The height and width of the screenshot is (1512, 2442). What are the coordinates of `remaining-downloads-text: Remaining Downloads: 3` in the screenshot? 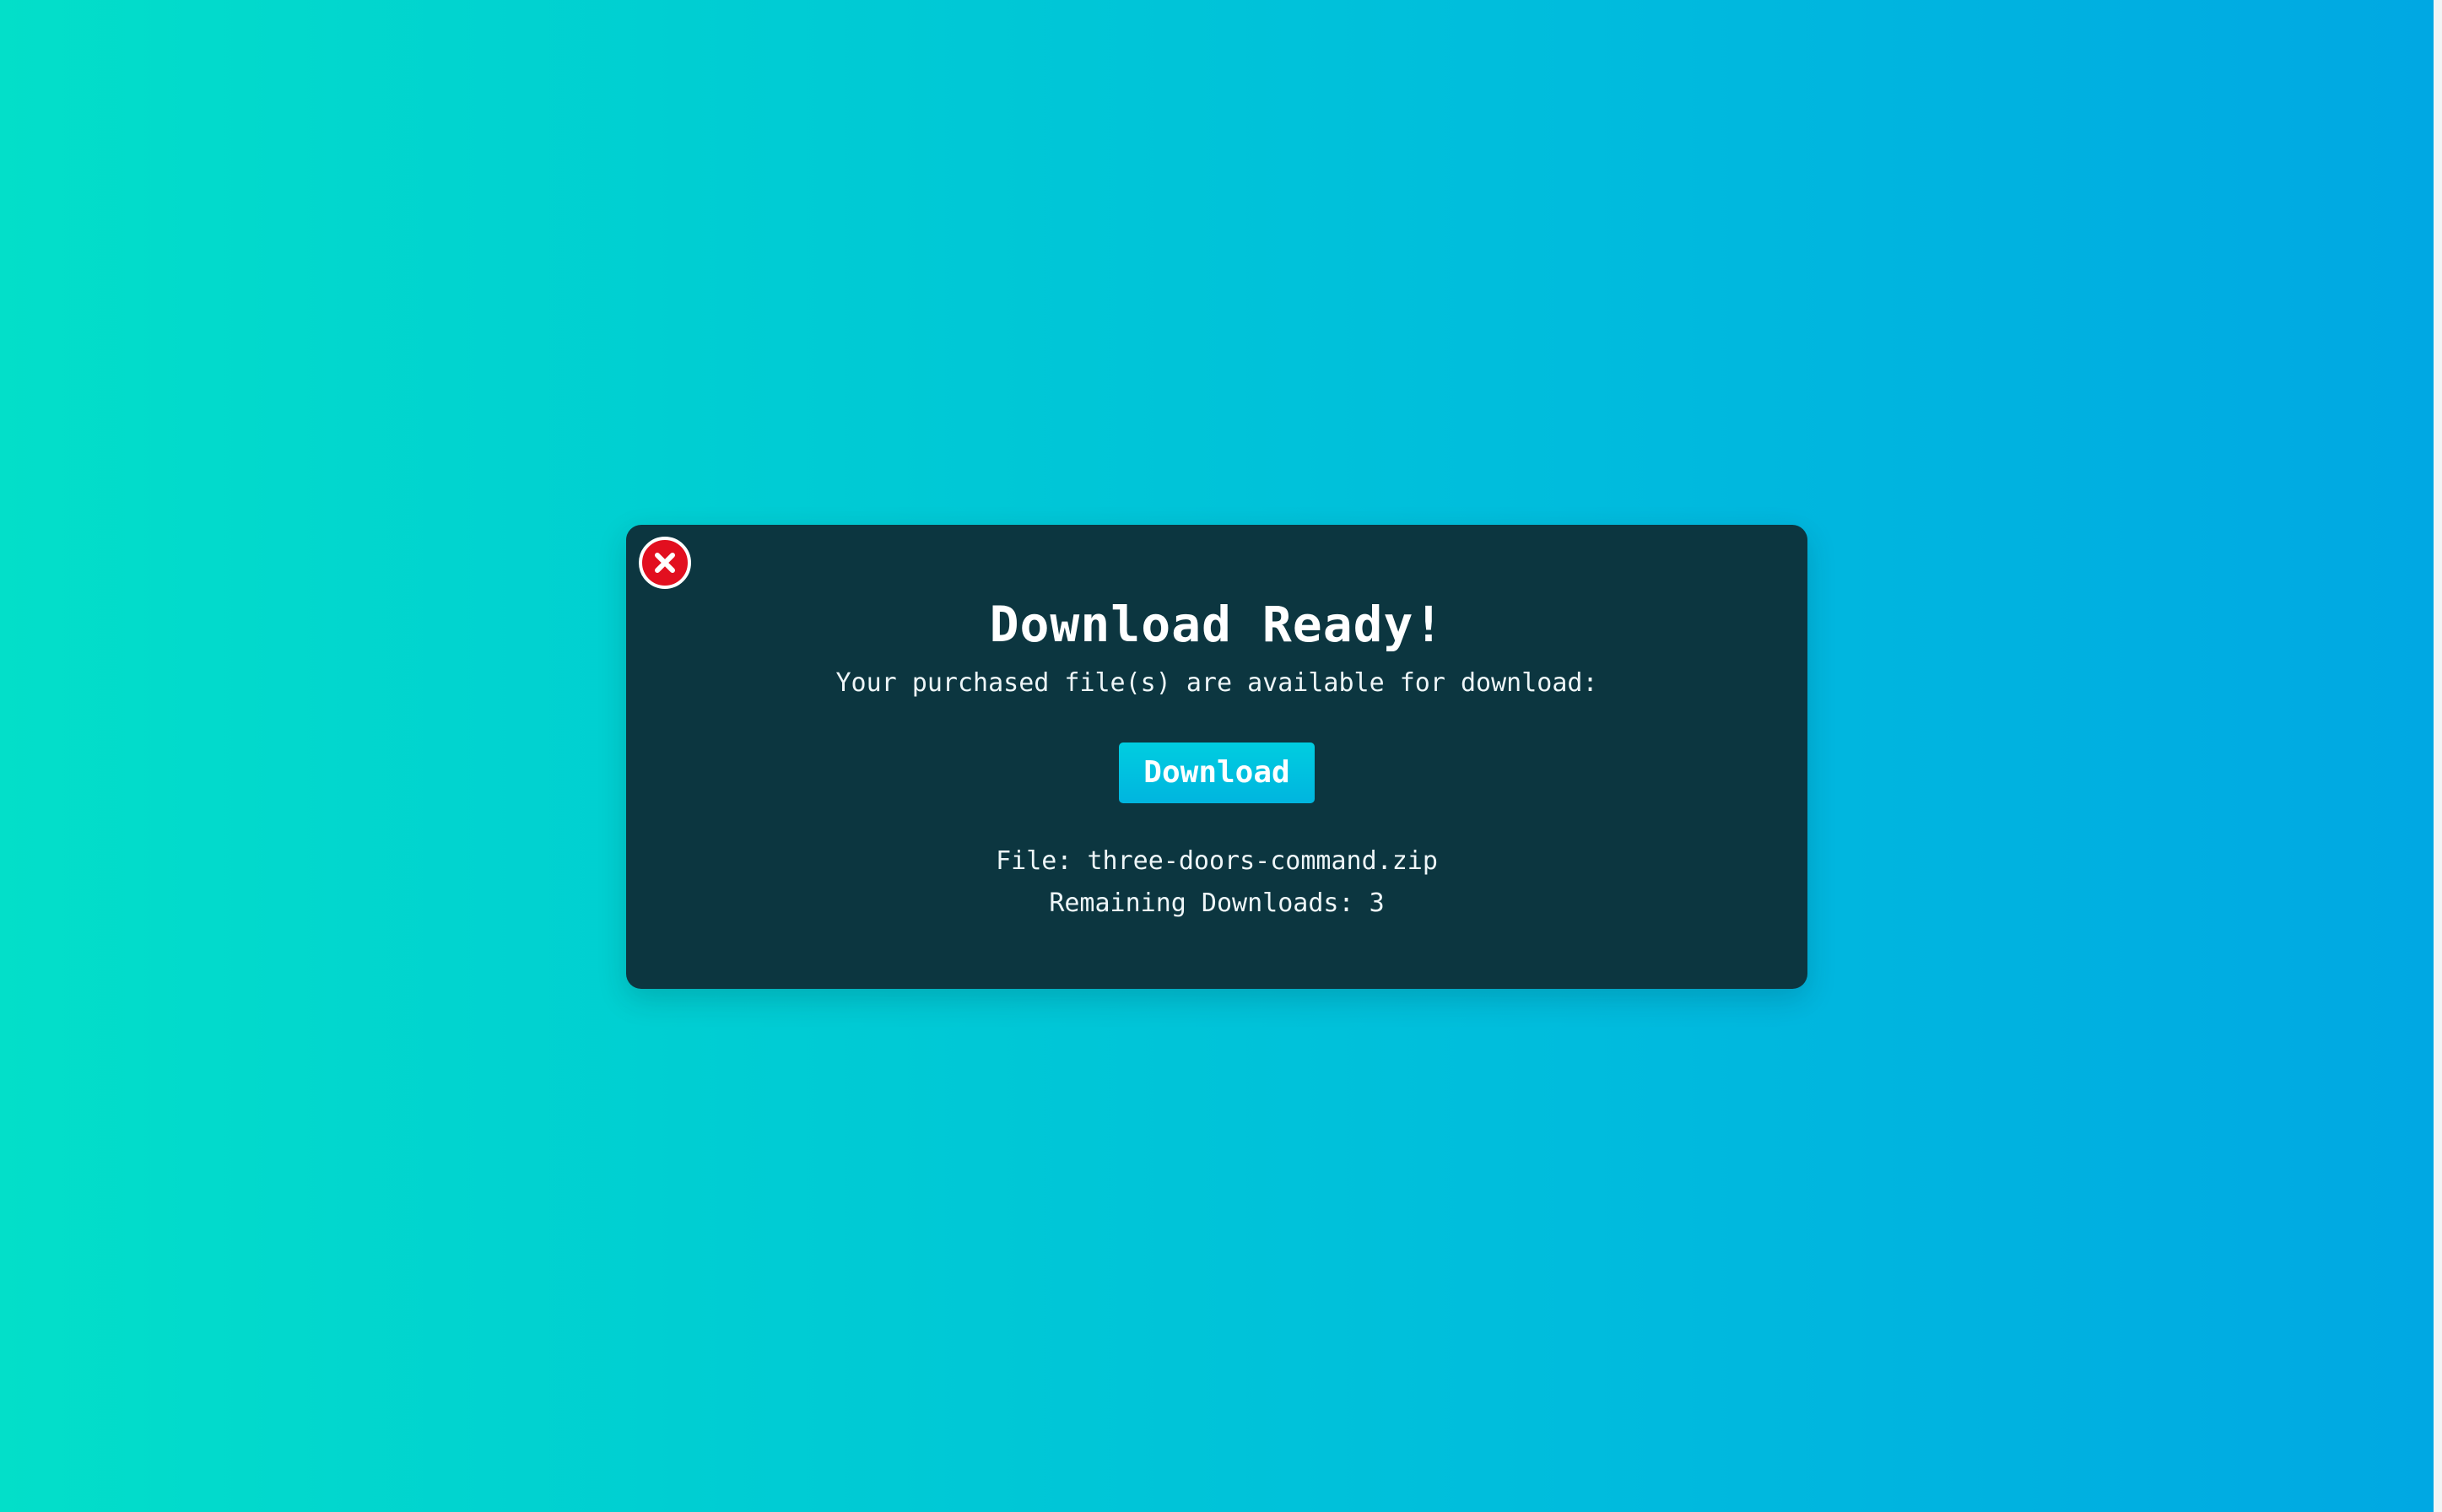 It's located at (1217, 903).